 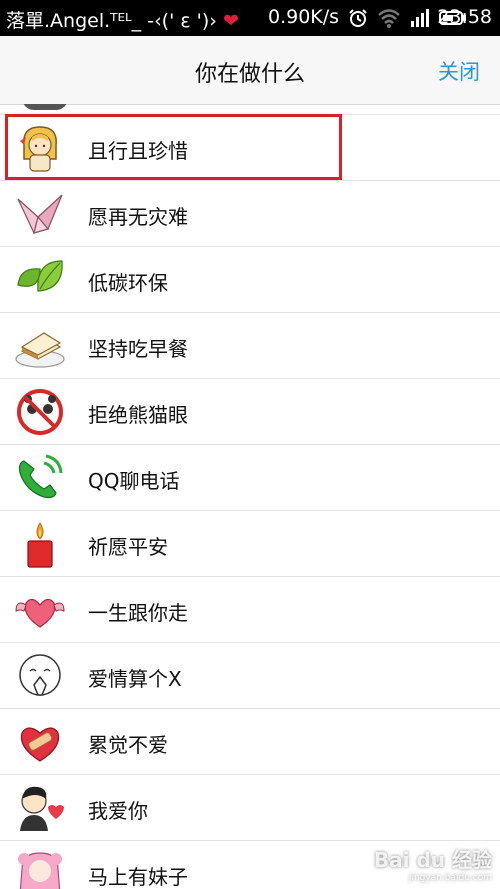 What do you see at coordinates (40, 214) in the screenshot?
I see `paper-crane-icon` at bounding box center [40, 214].